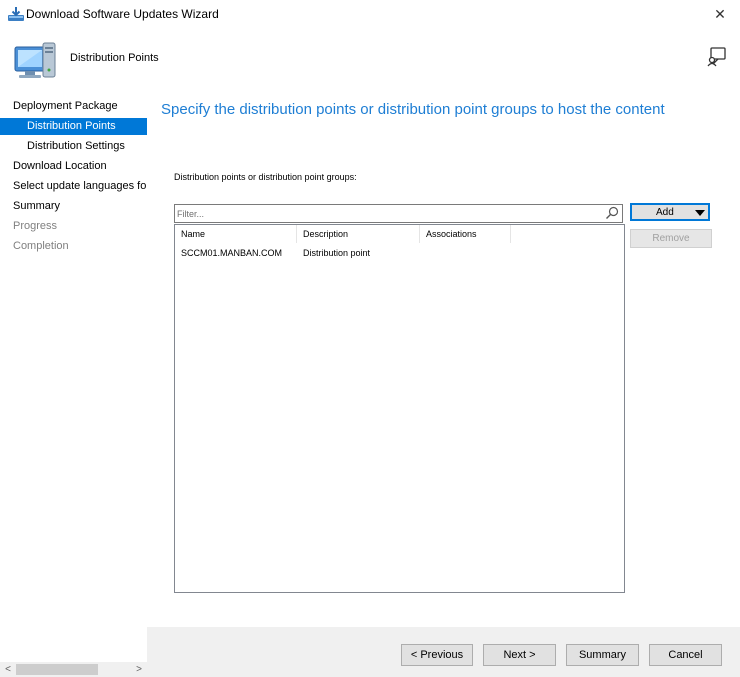 This screenshot has height=677, width=740. Describe the element at coordinates (465, 234) in the screenshot. I see `column-header-associations: Associations` at that location.